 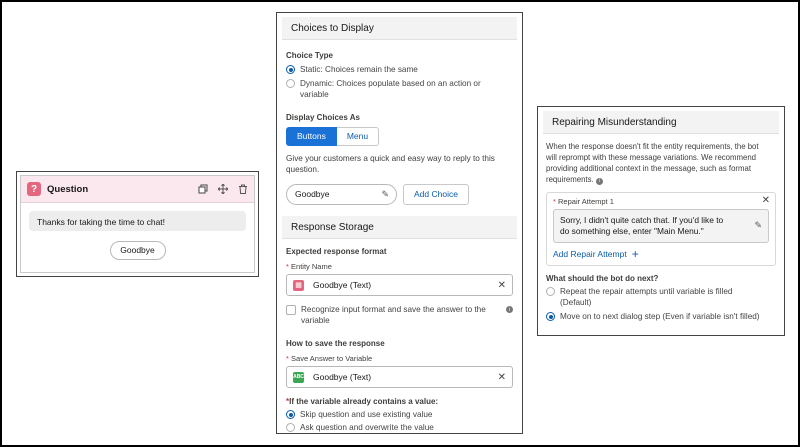 What do you see at coordinates (602, 278) in the screenshot?
I see `next-step-label: What should the bot do next?` at bounding box center [602, 278].